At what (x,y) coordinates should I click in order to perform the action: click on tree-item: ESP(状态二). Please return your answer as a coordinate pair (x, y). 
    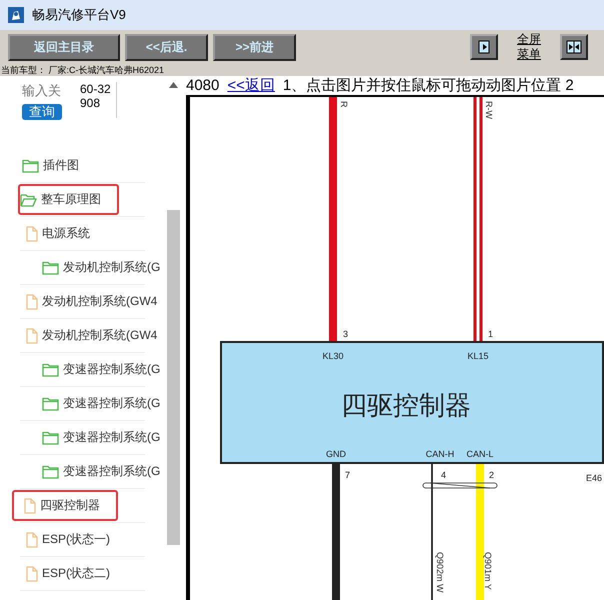
    Looking at the image, I should click on (76, 573).